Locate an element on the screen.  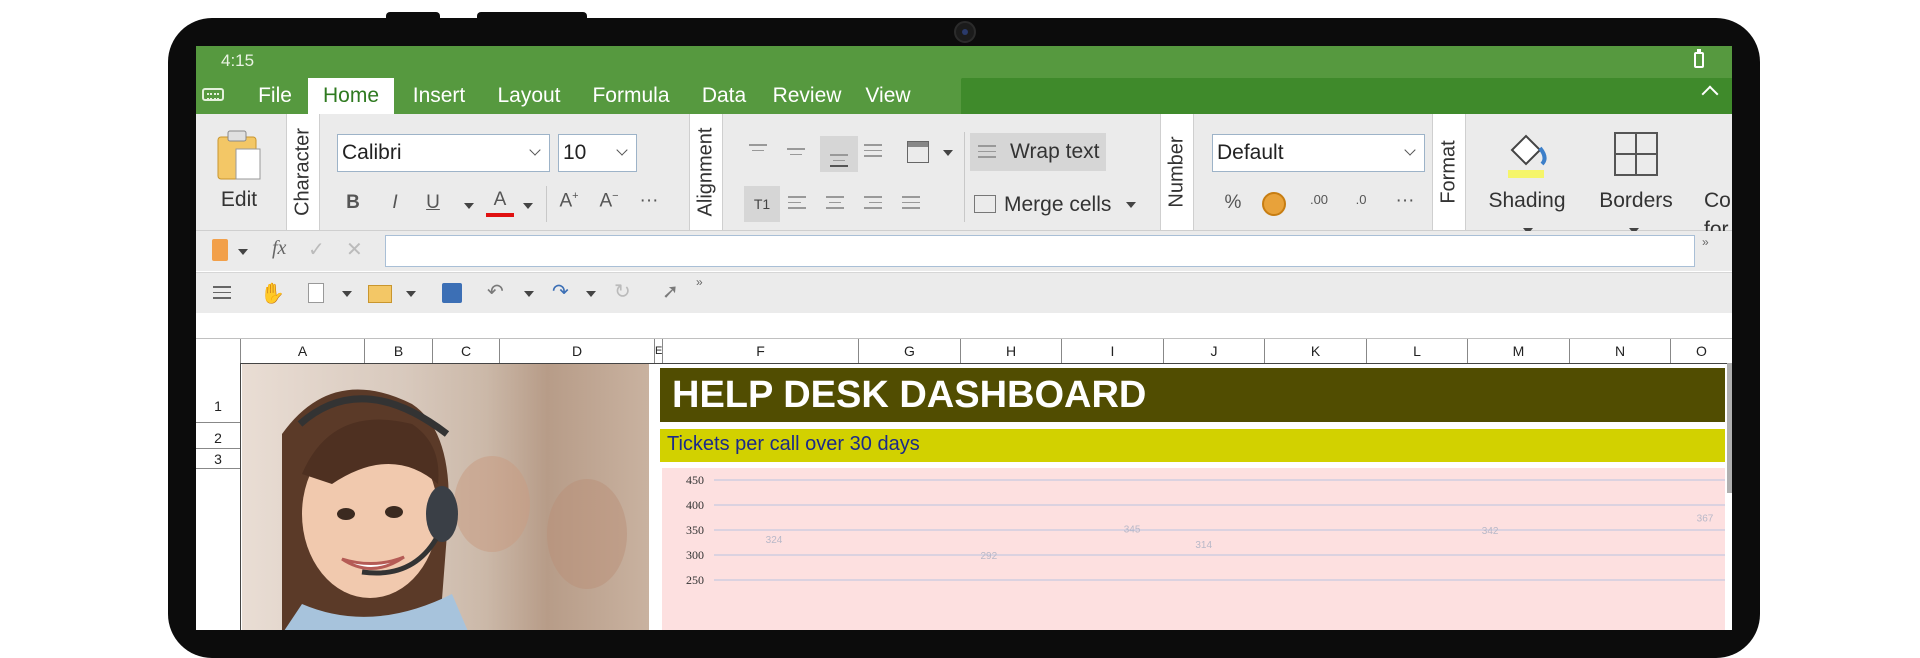
menu-insert: Insert is located at coordinates (439, 96).